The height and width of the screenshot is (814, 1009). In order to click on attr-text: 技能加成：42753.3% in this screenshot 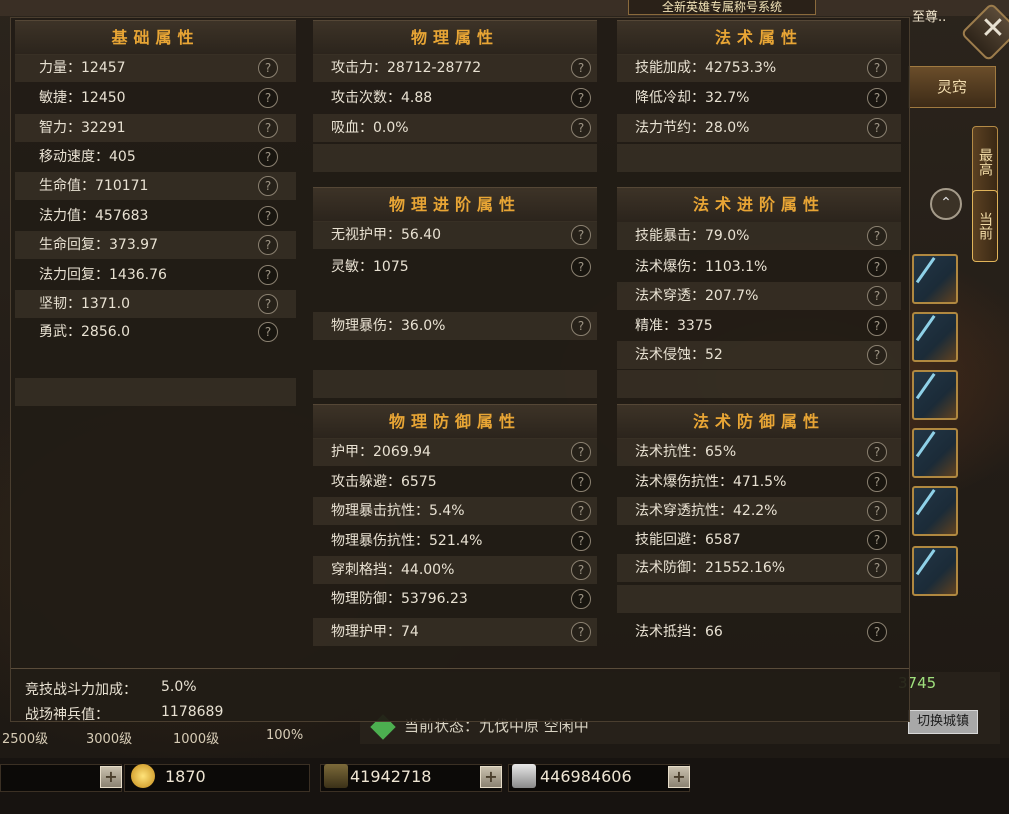, I will do `click(706, 68)`.